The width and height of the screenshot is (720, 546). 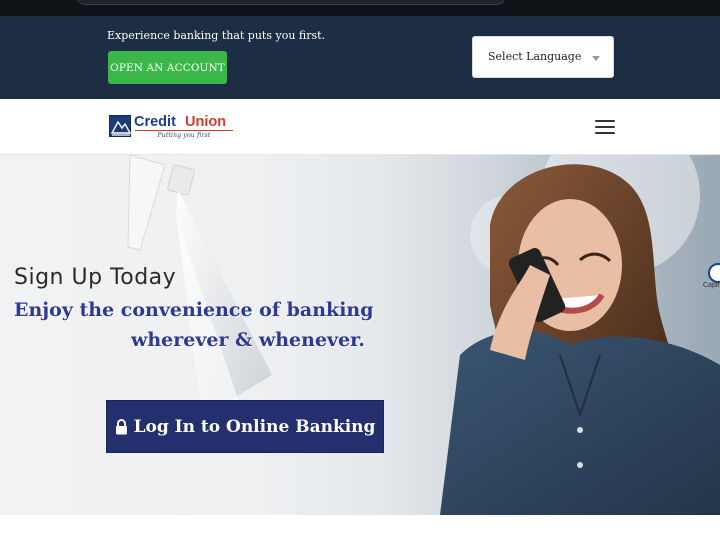 What do you see at coordinates (95, 277) in the screenshot?
I see `signup-heading: Sign Up Today` at bounding box center [95, 277].